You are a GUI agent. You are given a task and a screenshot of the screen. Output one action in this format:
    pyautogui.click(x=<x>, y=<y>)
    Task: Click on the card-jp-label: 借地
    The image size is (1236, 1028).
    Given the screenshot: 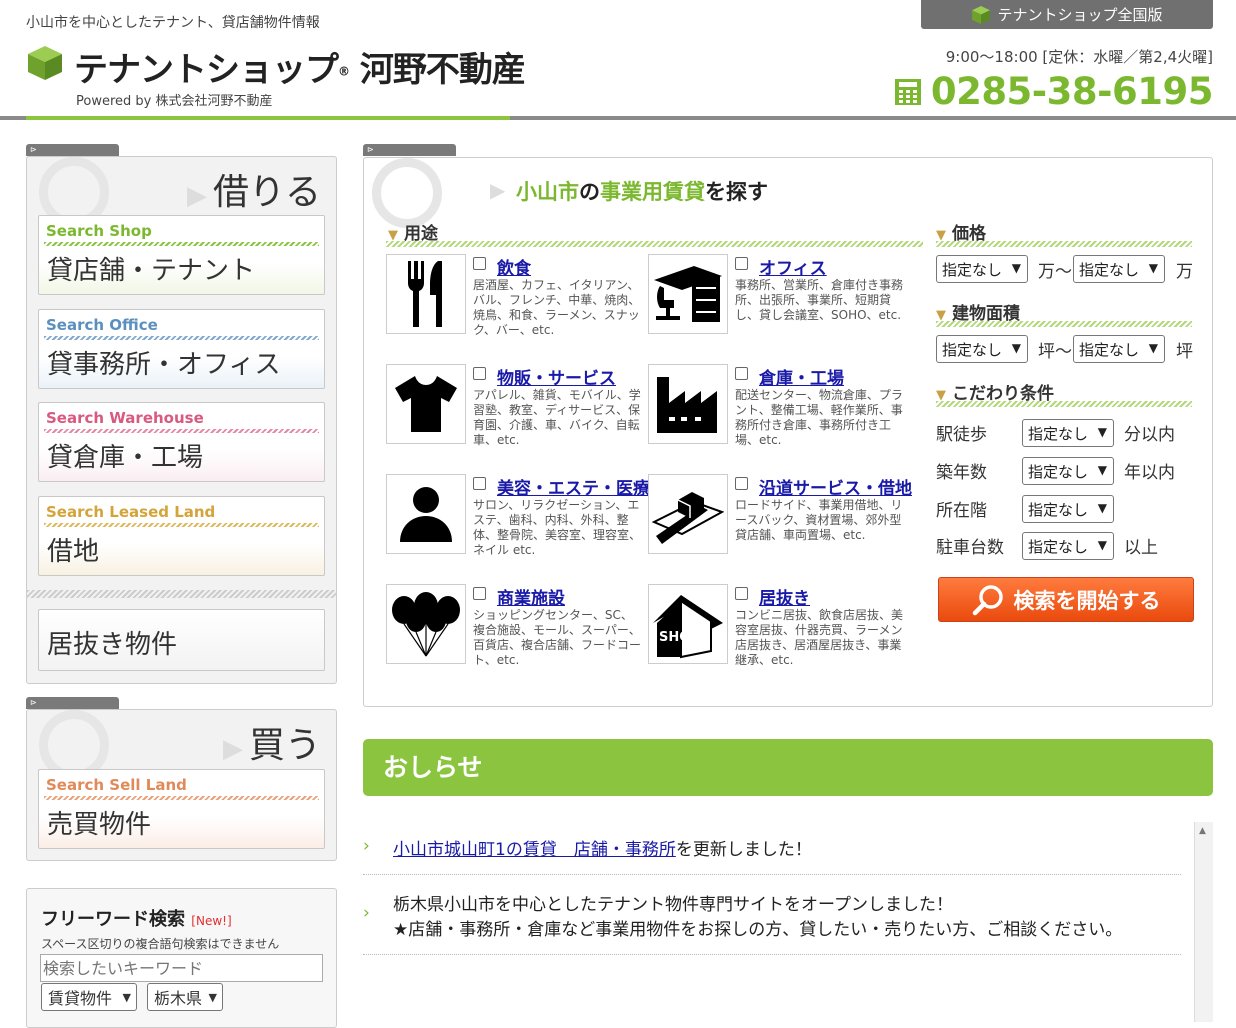 What is the action you would take?
    pyautogui.click(x=73, y=552)
    